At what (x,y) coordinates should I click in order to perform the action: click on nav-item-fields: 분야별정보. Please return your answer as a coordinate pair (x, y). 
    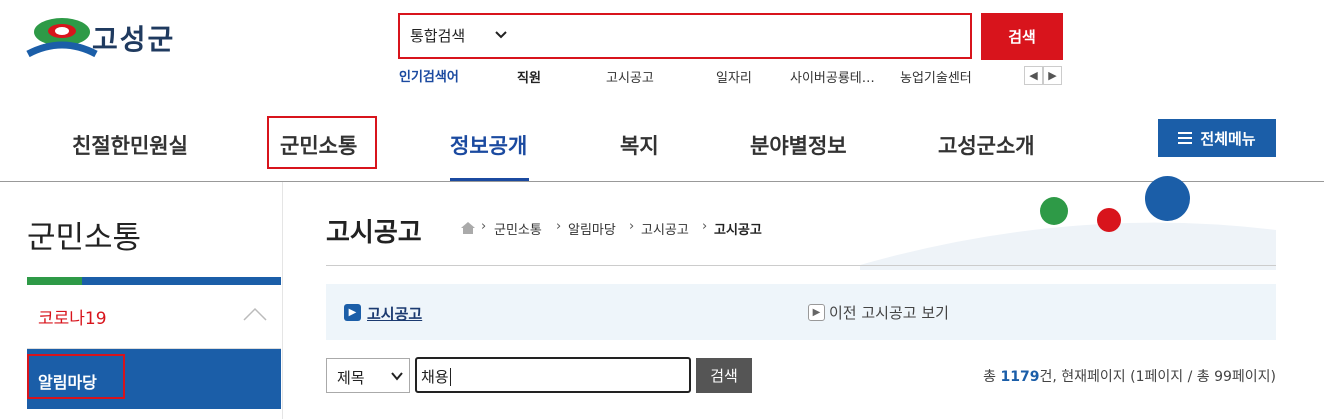
    Looking at the image, I should click on (798, 145).